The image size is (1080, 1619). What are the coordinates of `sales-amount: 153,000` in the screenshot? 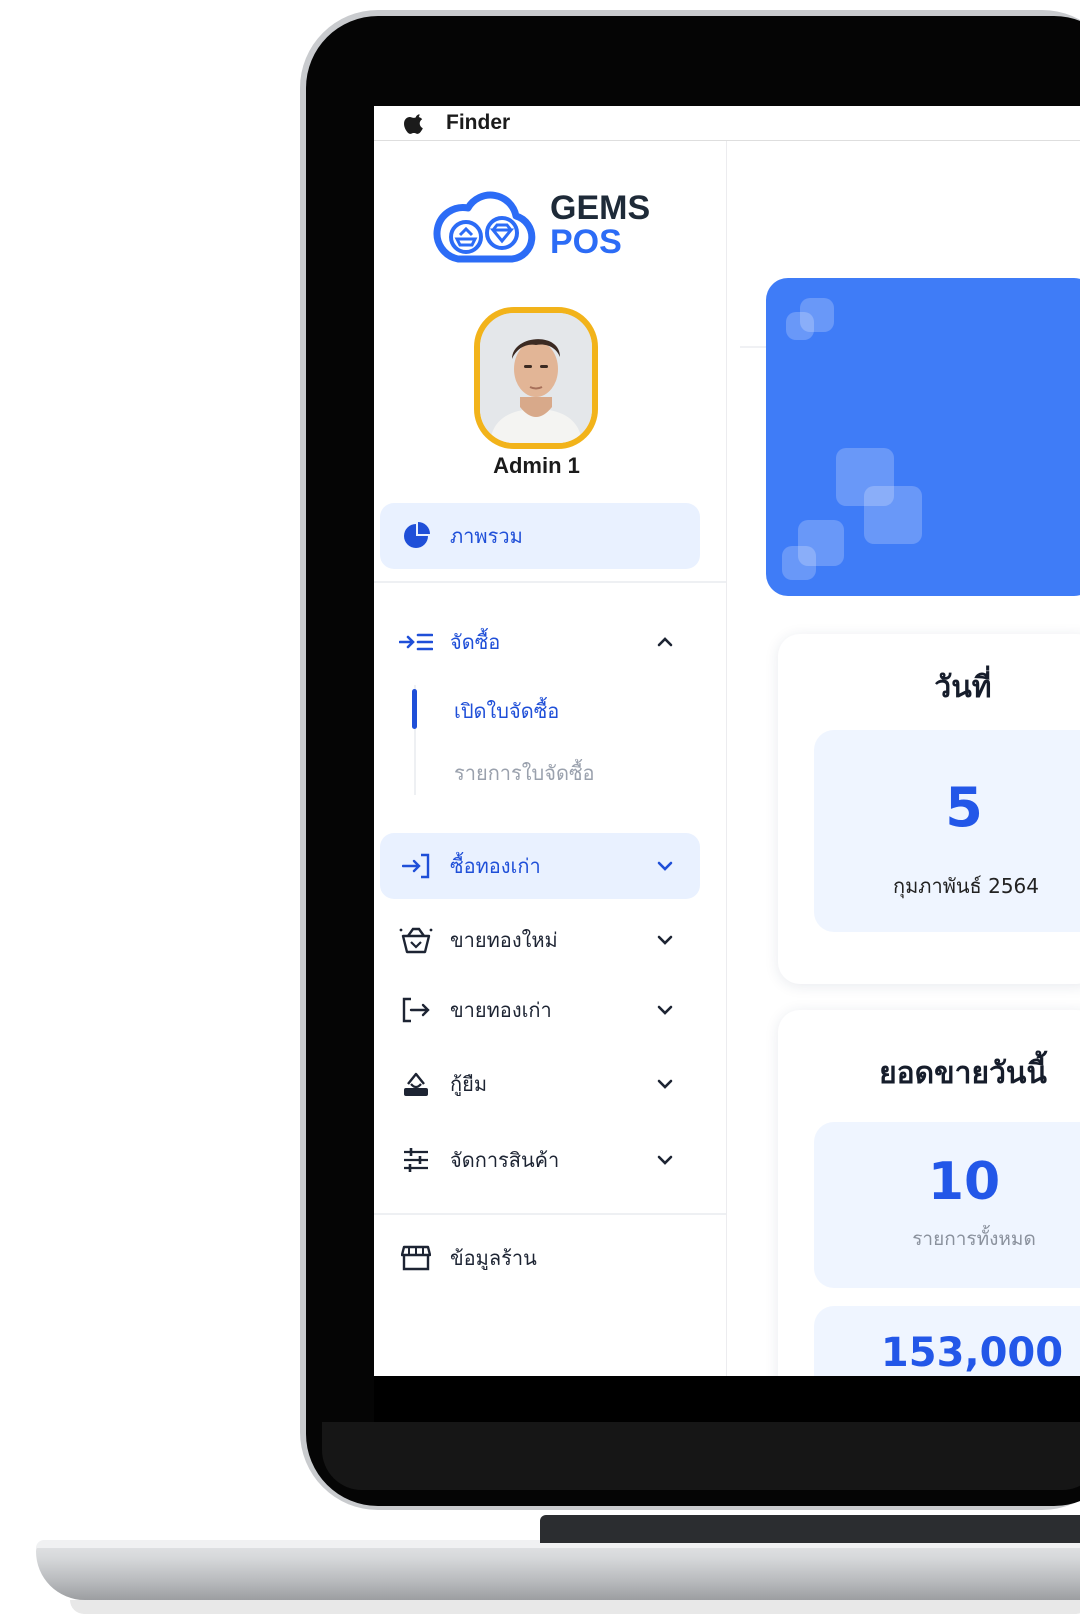 It's located at (972, 1353).